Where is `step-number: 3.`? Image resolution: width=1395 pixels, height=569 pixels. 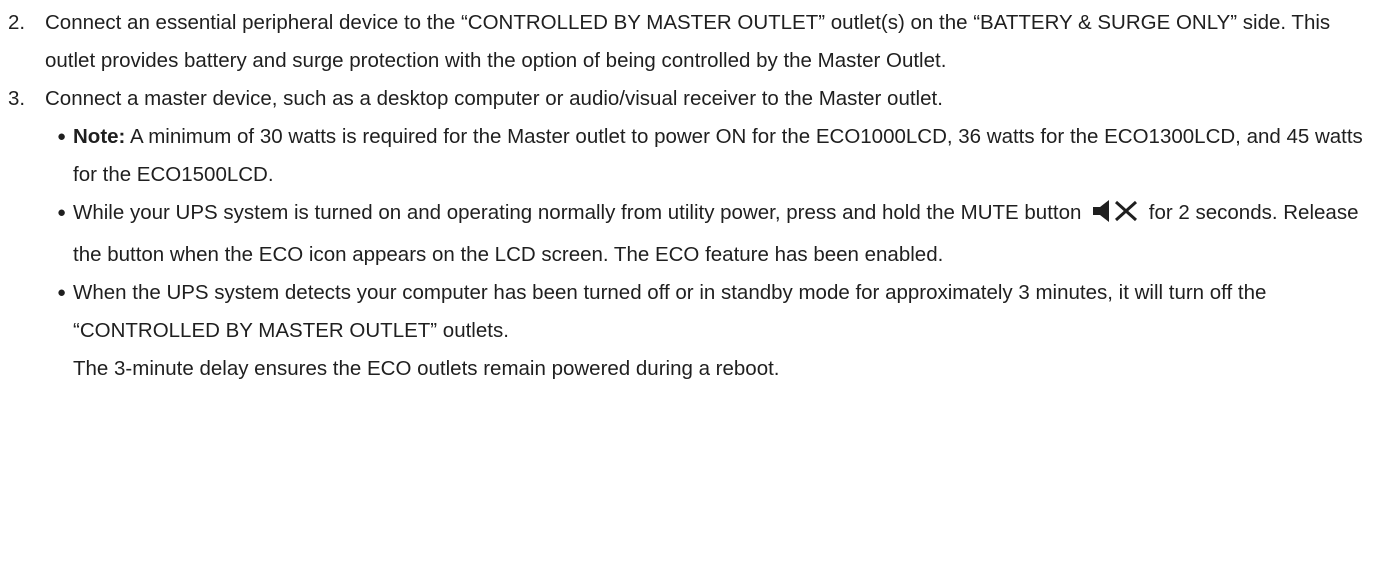 step-number: 3. is located at coordinates (17, 98).